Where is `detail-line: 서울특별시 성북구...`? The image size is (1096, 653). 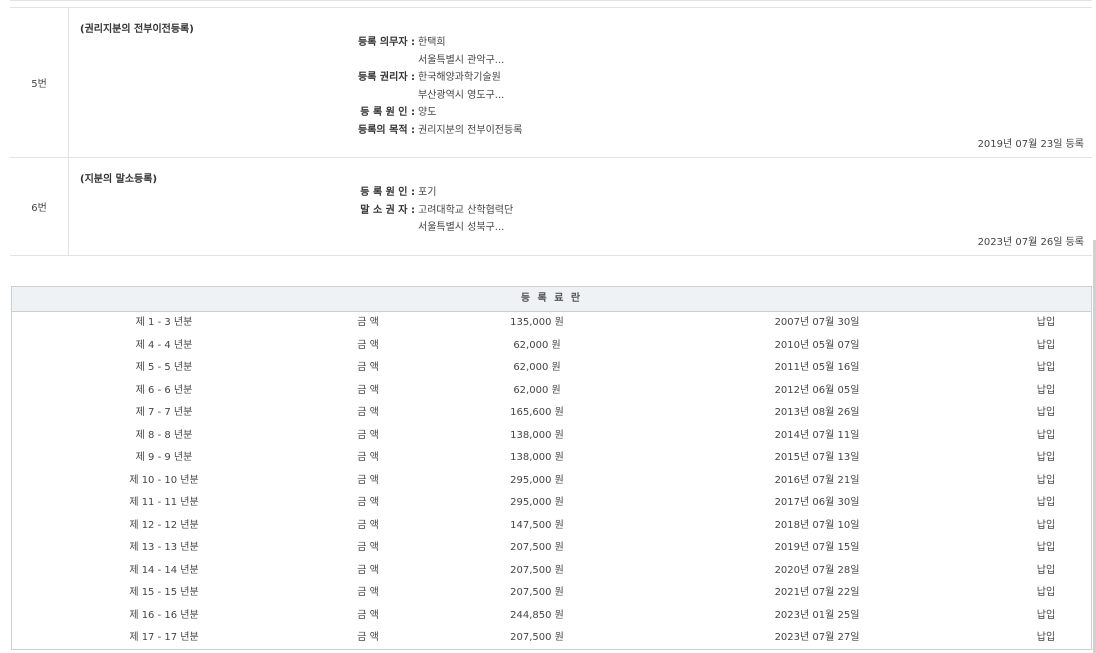
detail-line: 서울특별시 성북구... is located at coordinates (580, 228).